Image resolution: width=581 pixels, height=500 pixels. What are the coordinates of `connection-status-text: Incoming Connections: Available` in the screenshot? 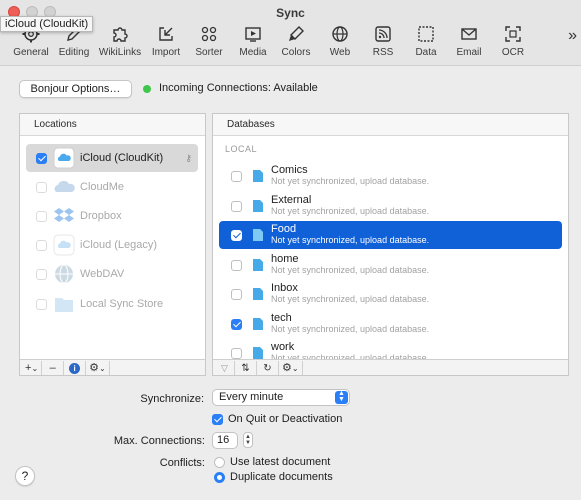 It's located at (238, 88).